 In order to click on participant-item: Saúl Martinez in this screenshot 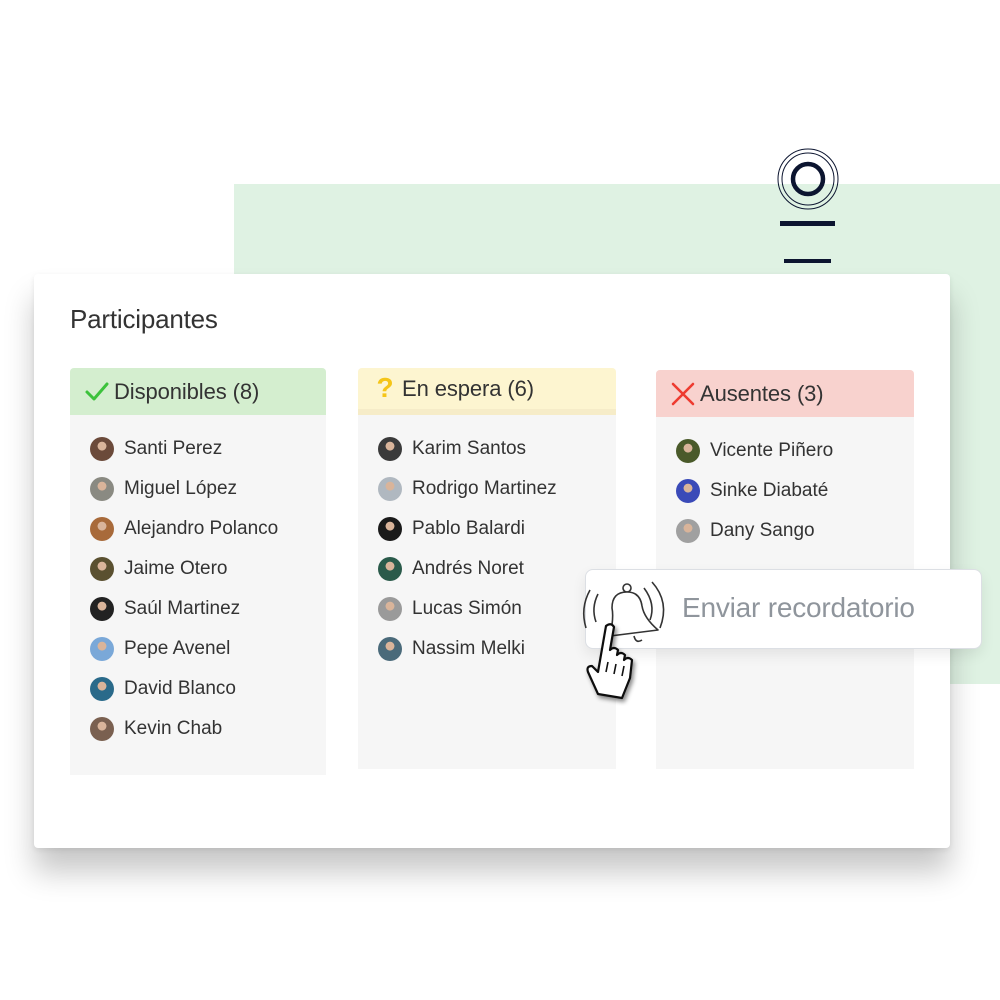, I will do `click(208, 609)`.